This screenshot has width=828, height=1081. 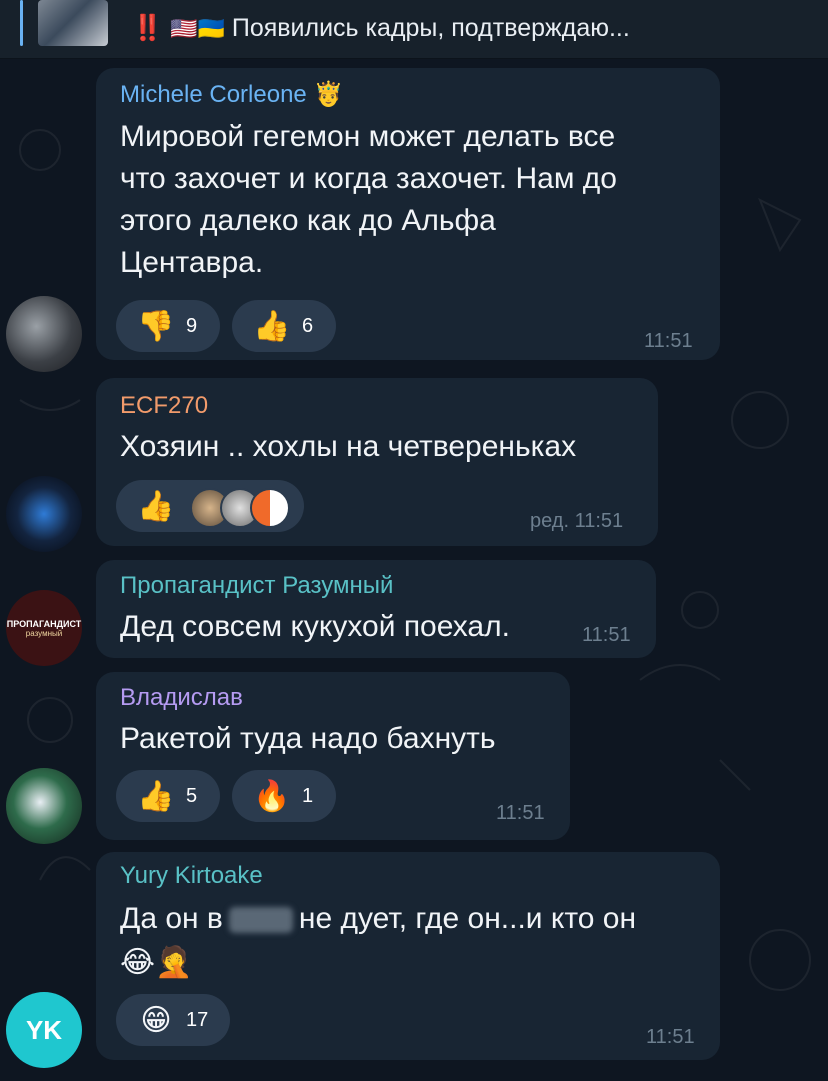 I want to click on reaction-grin: 😁 17, so click(x=173, y=1020).